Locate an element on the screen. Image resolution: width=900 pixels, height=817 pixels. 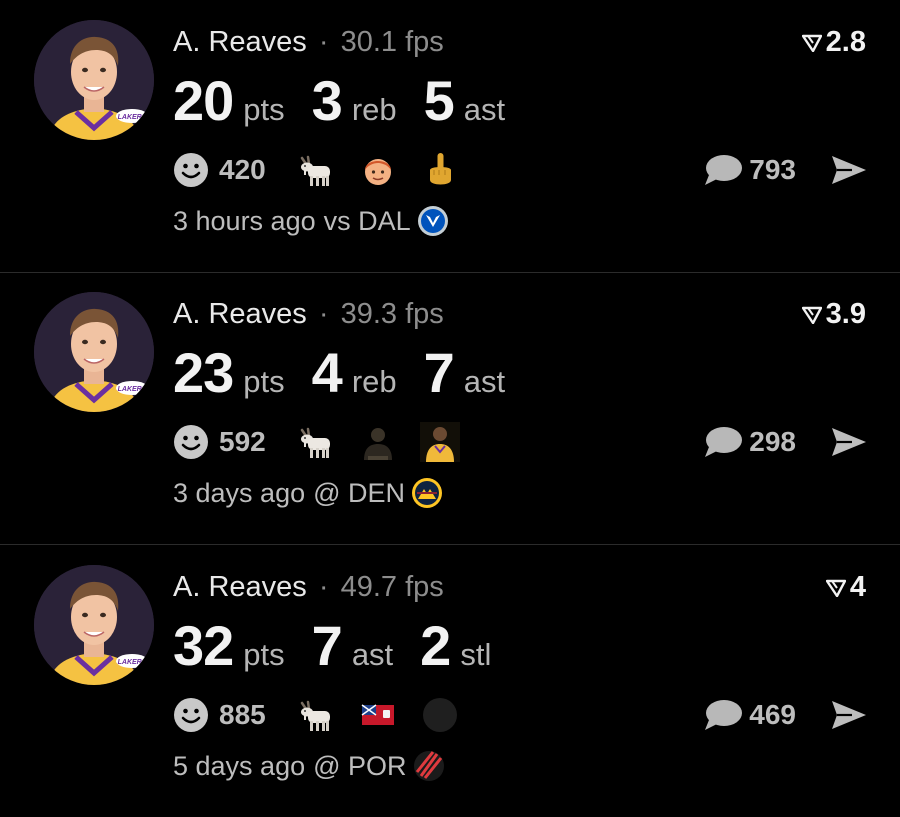
dark-figure-emoji-icon is located at coordinates (378, 442).